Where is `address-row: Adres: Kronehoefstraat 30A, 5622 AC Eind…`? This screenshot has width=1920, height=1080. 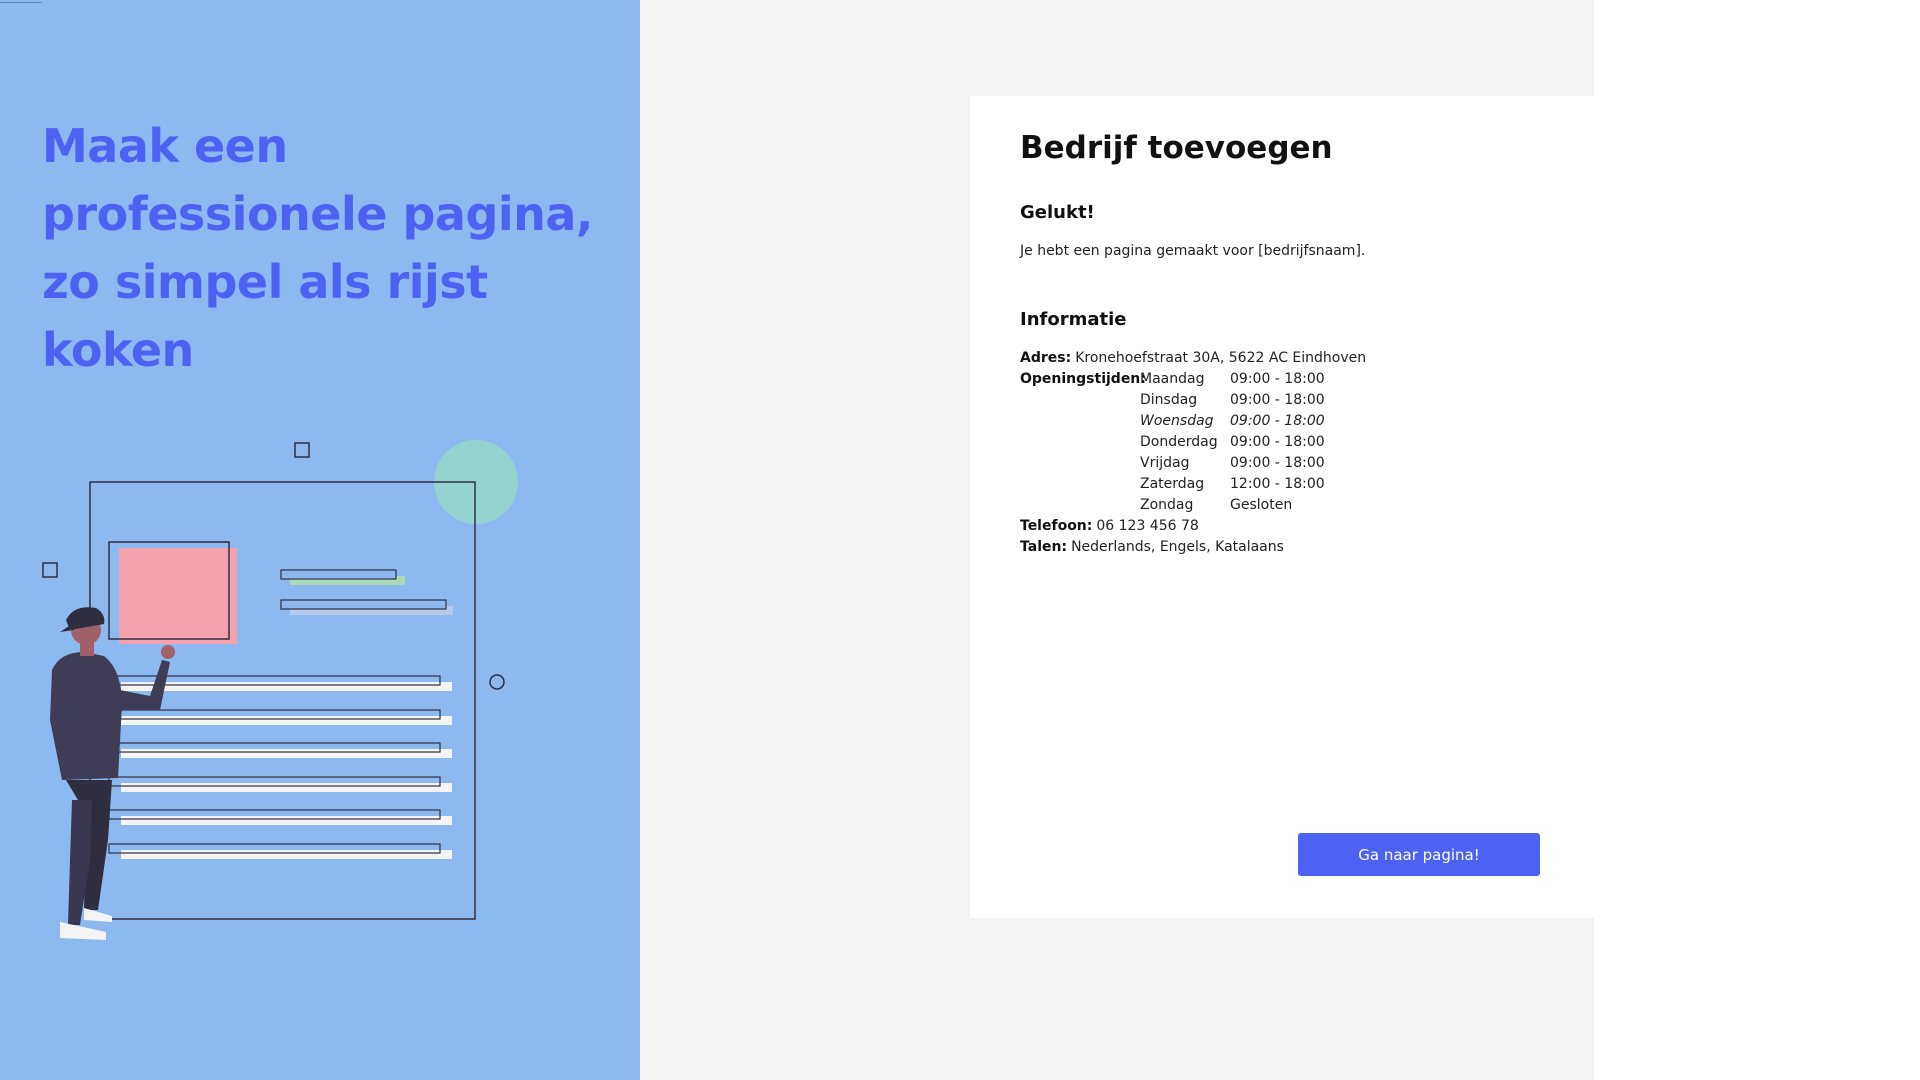 address-row: Adres: Kronehoefstraat 30A, 5622 AC Eind… is located at coordinates (1193, 358).